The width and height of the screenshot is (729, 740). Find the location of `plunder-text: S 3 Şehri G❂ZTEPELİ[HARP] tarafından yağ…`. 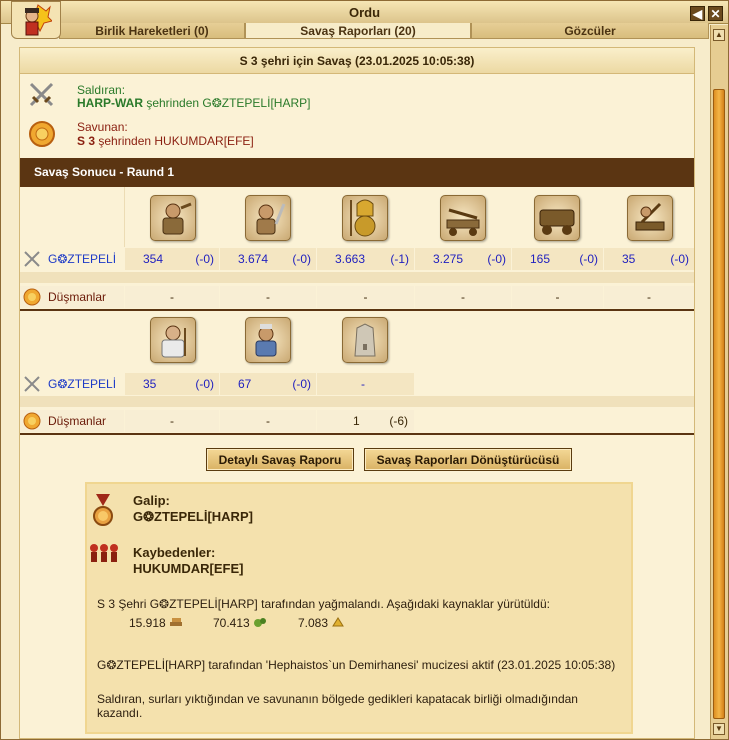

plunder-text: S 3 Şehri G❂ZTEPELİ[HARP] tarafından yağ… is located at coordinates (323, 604).